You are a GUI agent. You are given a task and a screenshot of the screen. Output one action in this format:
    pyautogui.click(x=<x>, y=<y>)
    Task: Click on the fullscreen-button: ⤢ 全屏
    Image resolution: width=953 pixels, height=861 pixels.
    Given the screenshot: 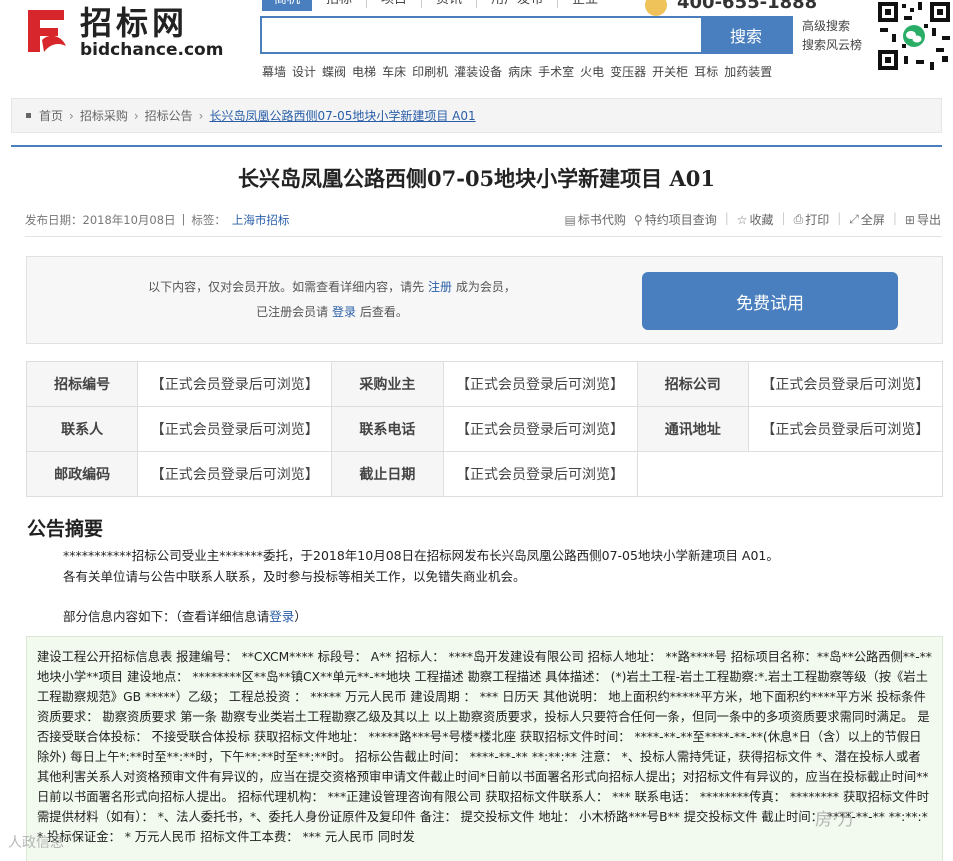 What is the action you would take?
    pyautogui.click(x=867, y=219)
    